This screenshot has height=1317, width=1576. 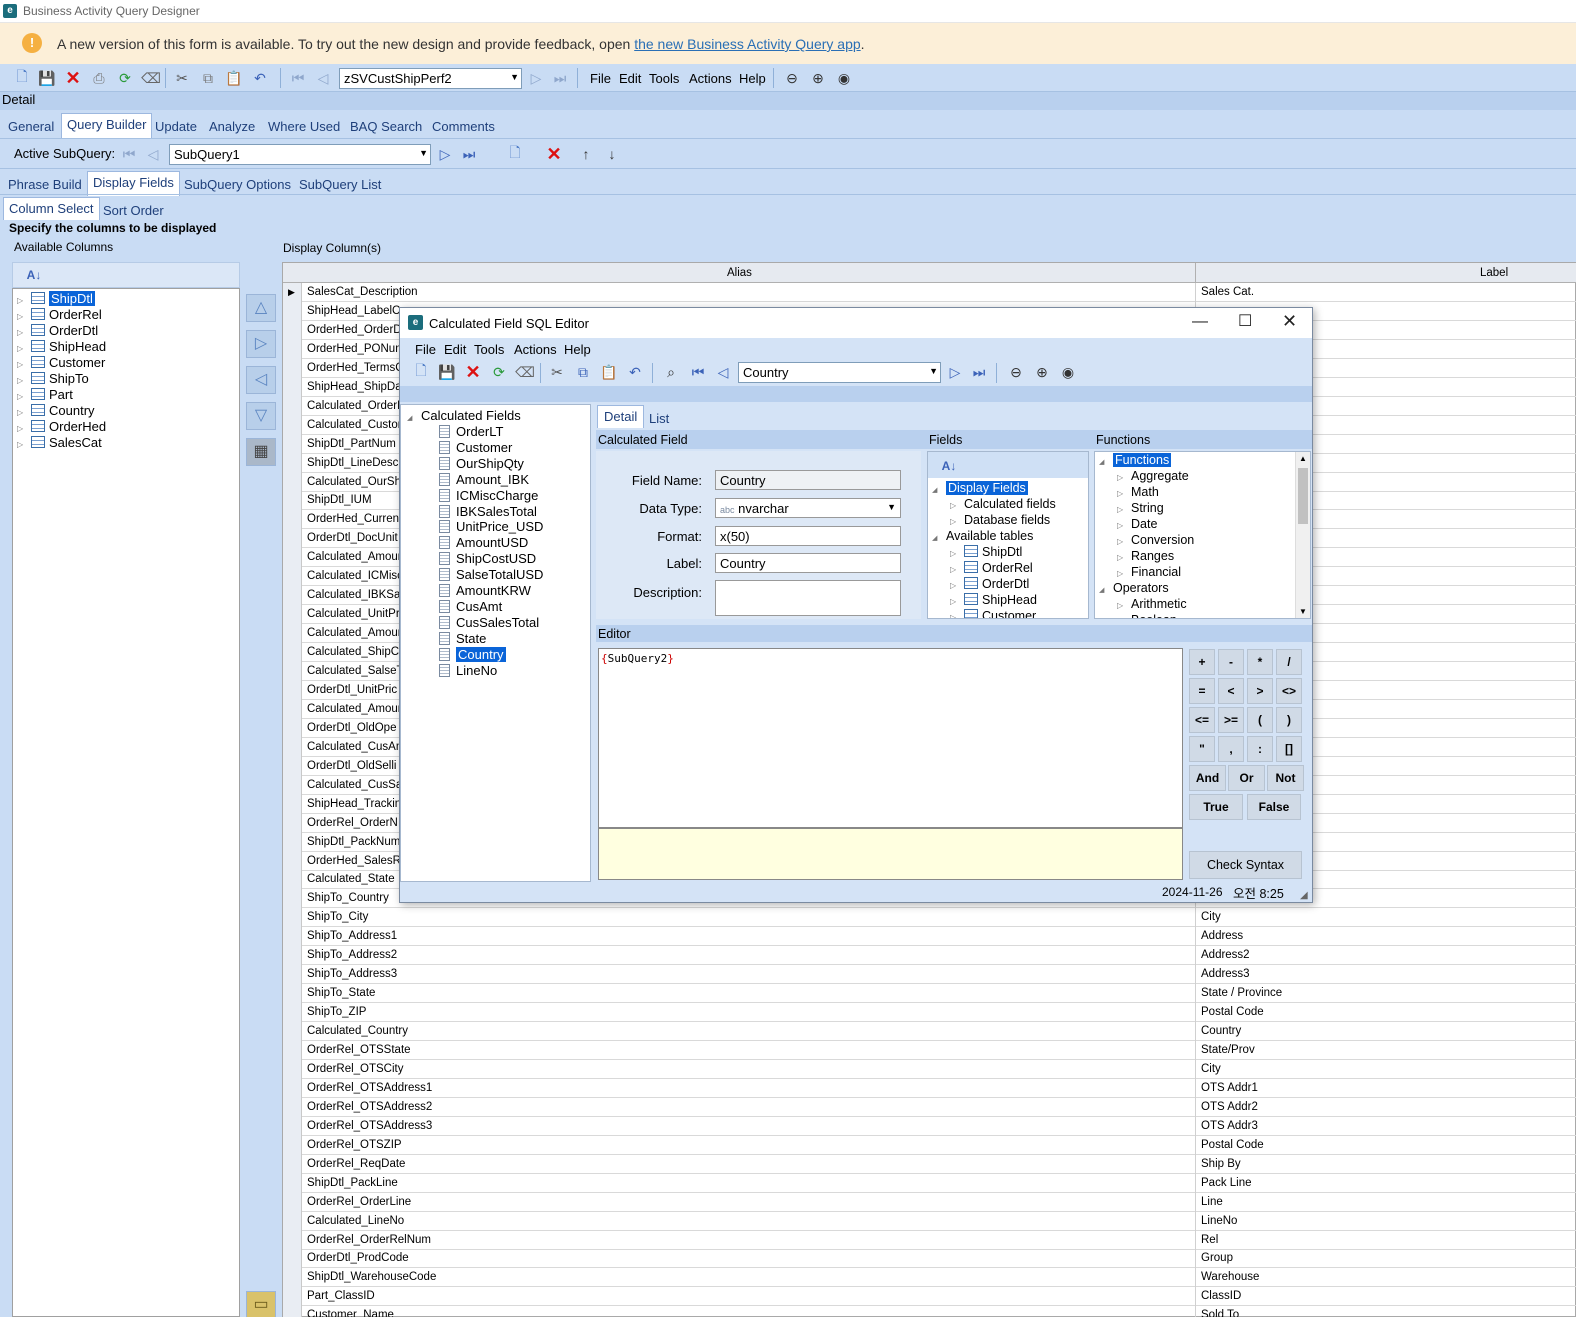 I want to click on tab-general: General, so click(x=31, y=126).